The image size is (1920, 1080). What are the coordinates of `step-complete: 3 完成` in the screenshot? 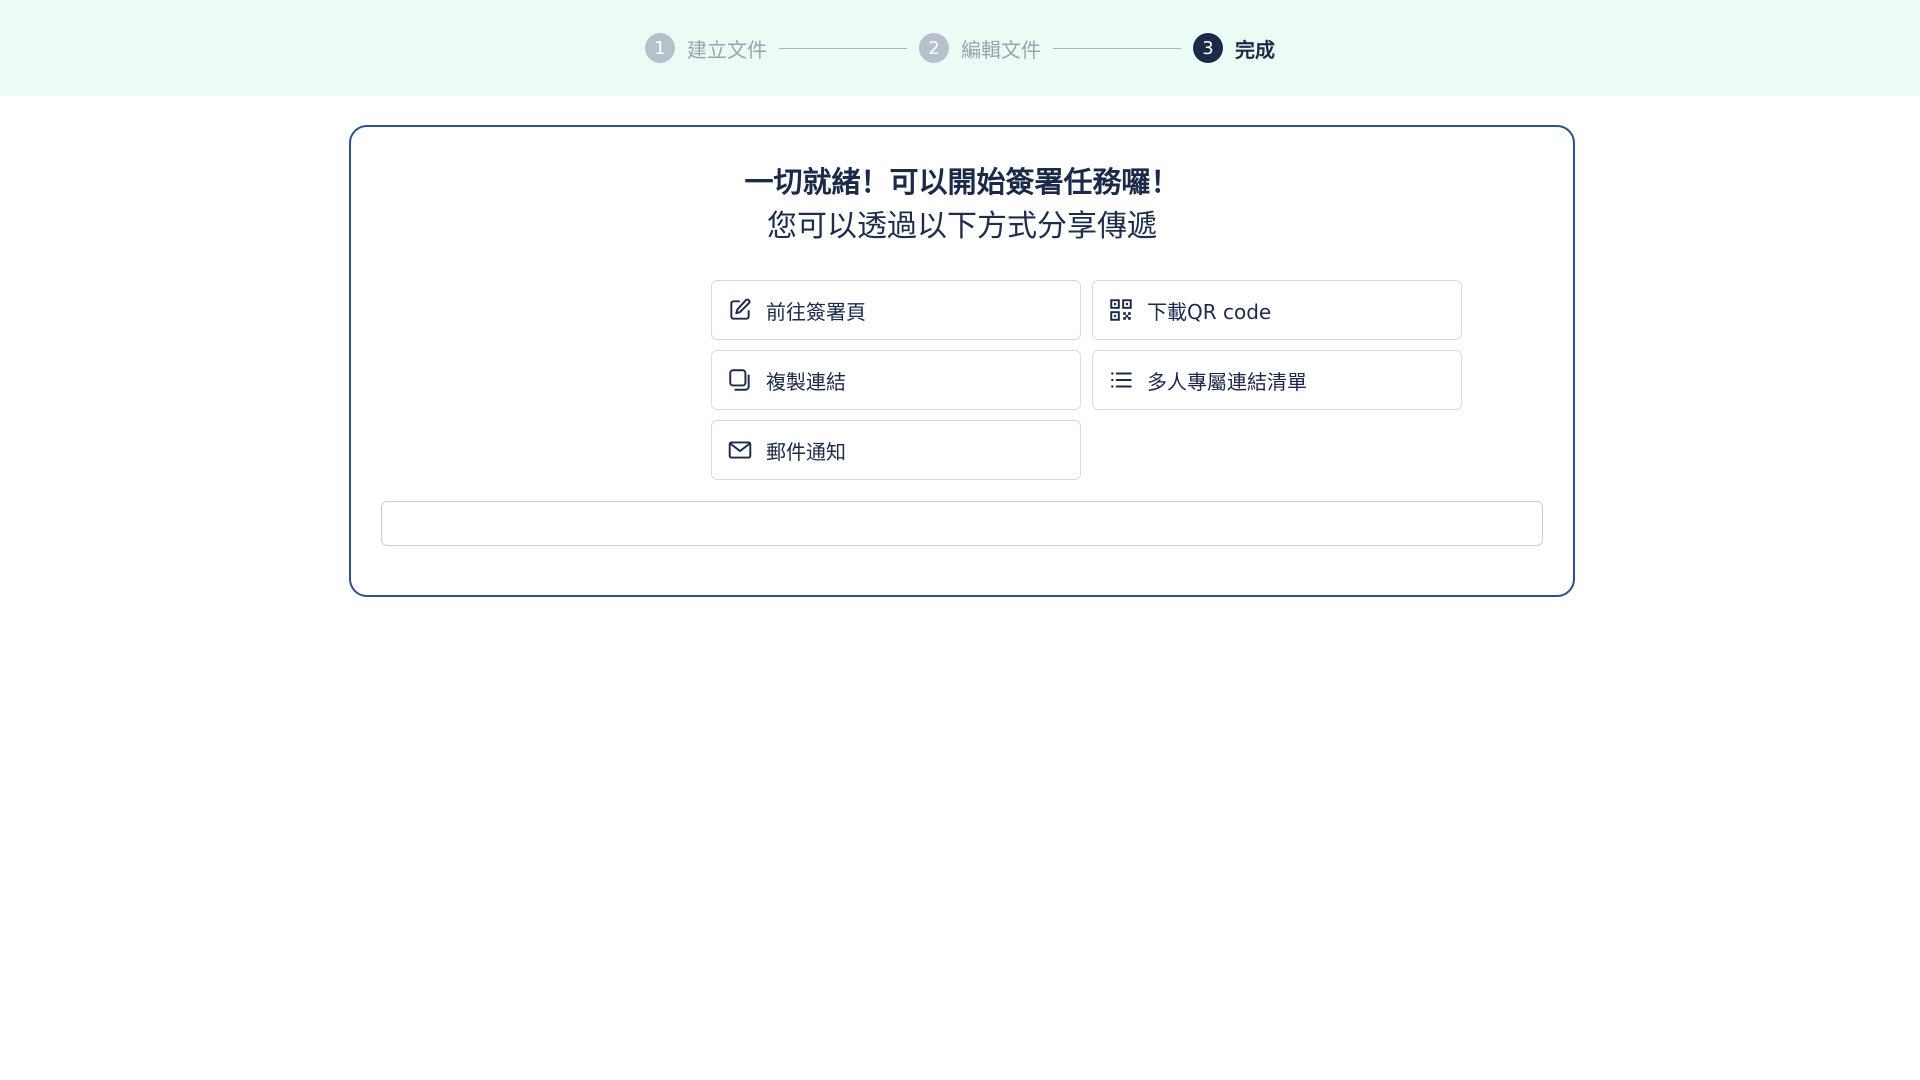 It's located at (1234, 48).